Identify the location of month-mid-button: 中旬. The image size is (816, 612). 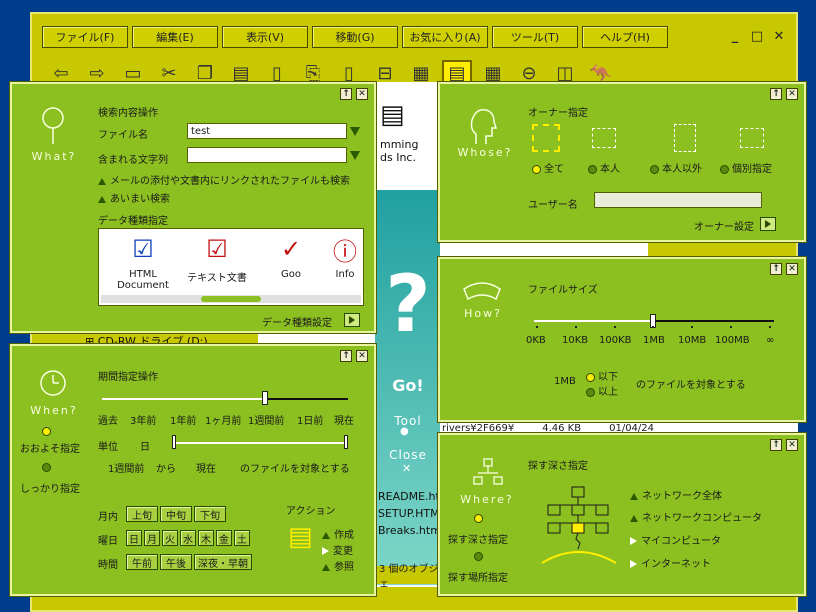
(176, 514).